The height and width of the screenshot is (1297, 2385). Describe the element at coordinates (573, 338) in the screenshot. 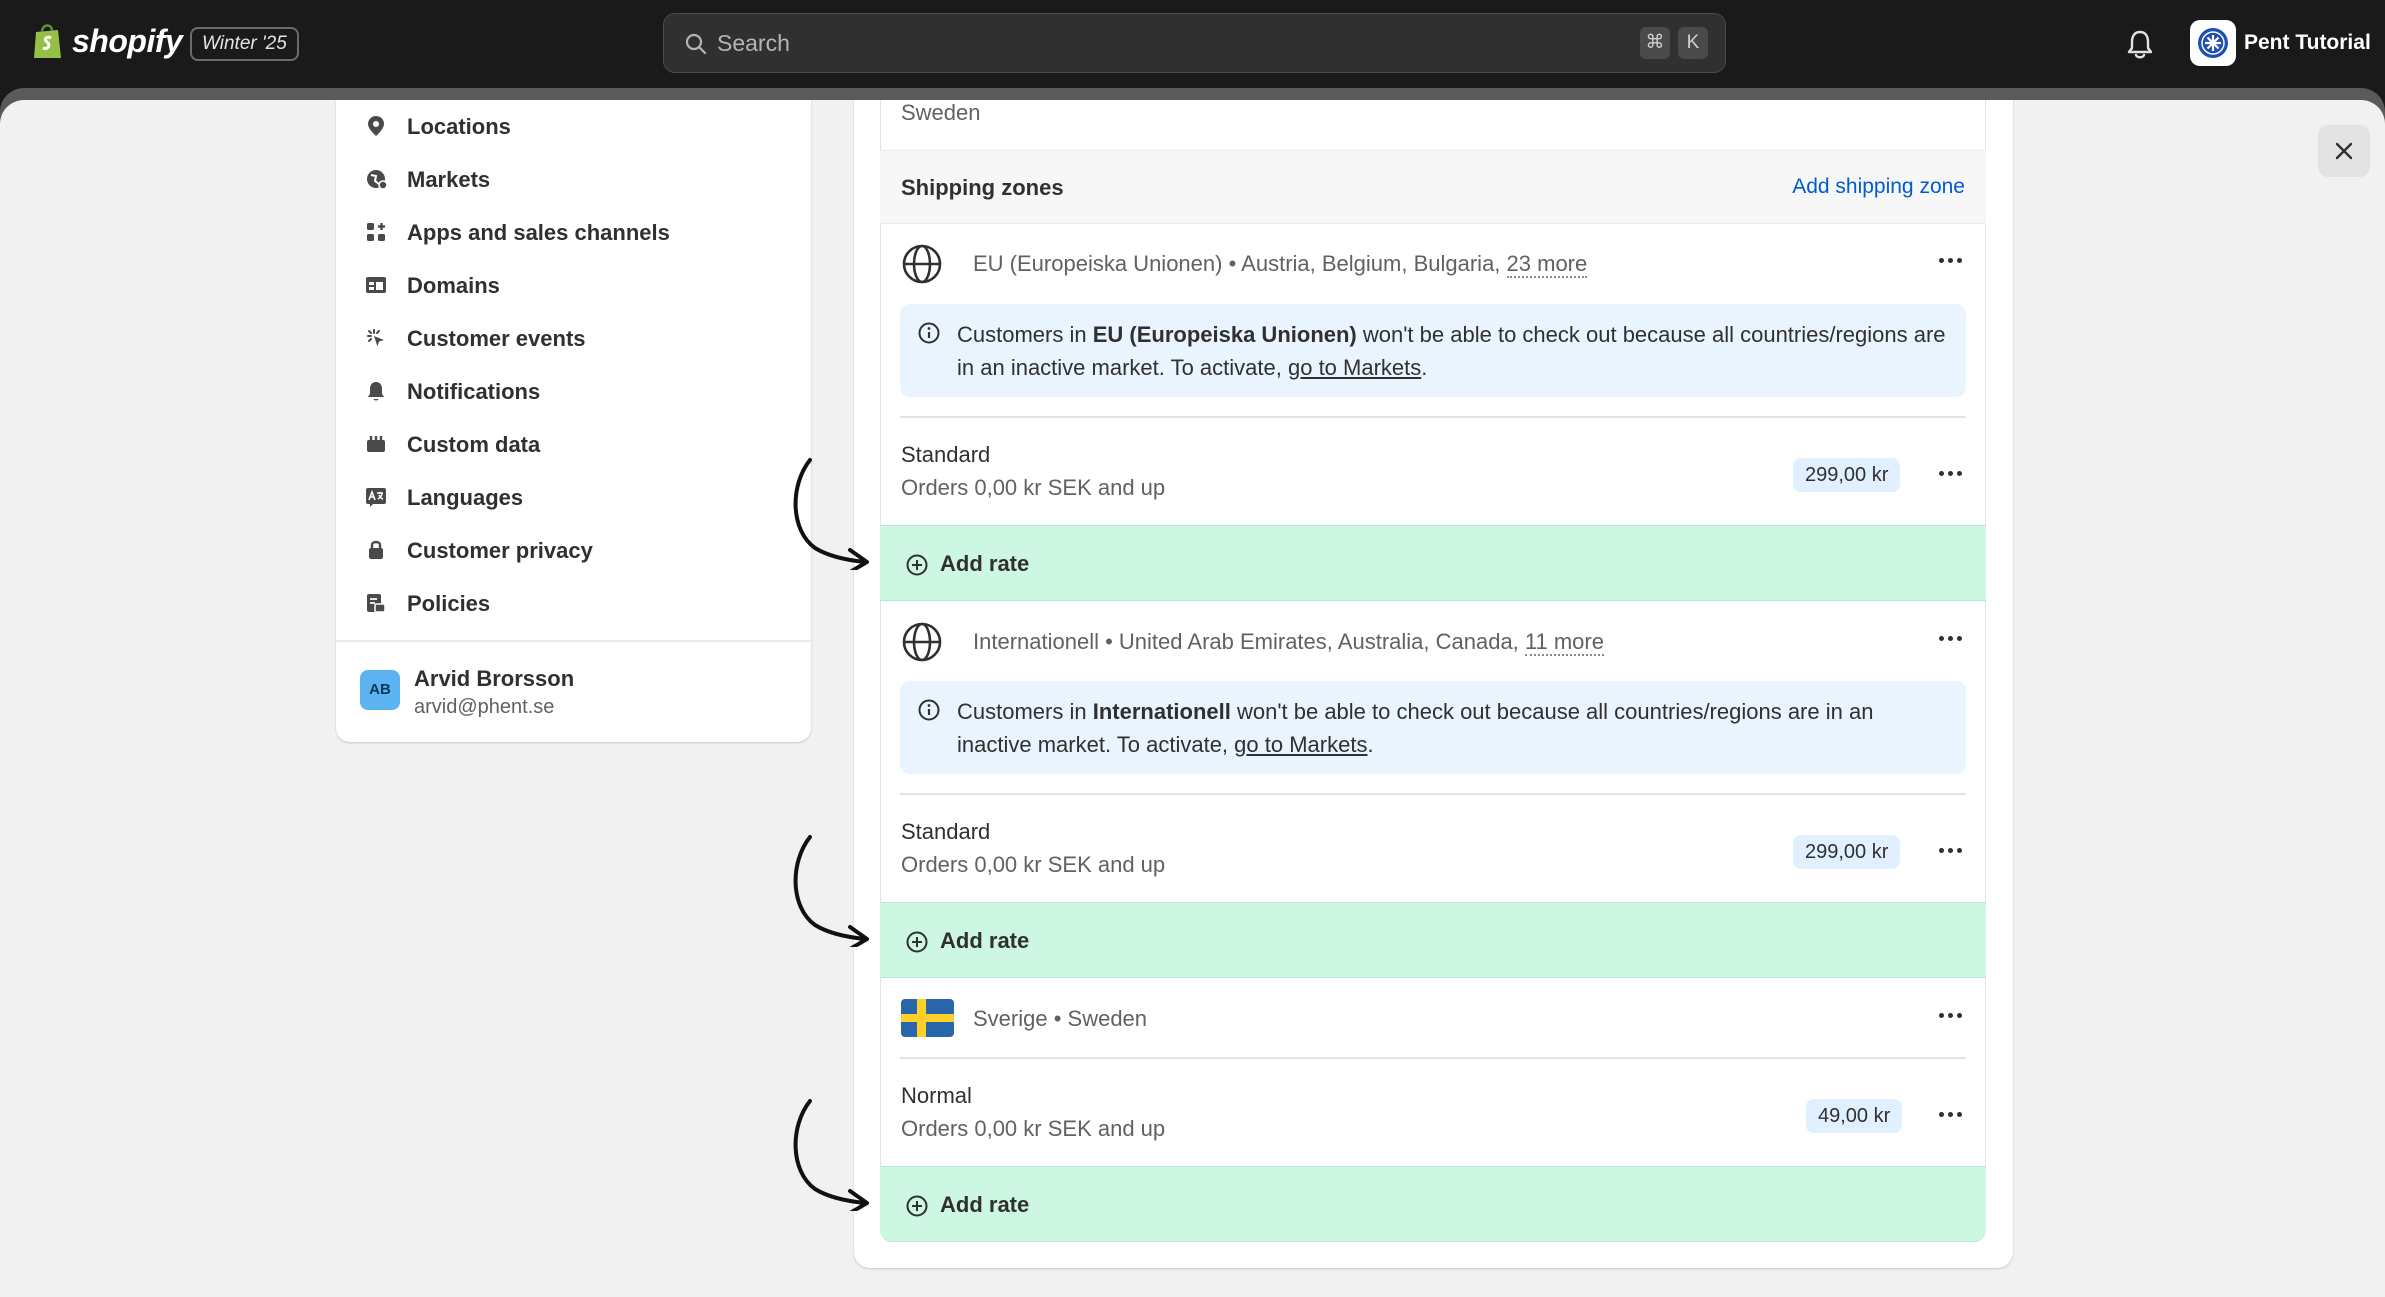

I see `sidebar-item-customer-events: Customer events` at that location.